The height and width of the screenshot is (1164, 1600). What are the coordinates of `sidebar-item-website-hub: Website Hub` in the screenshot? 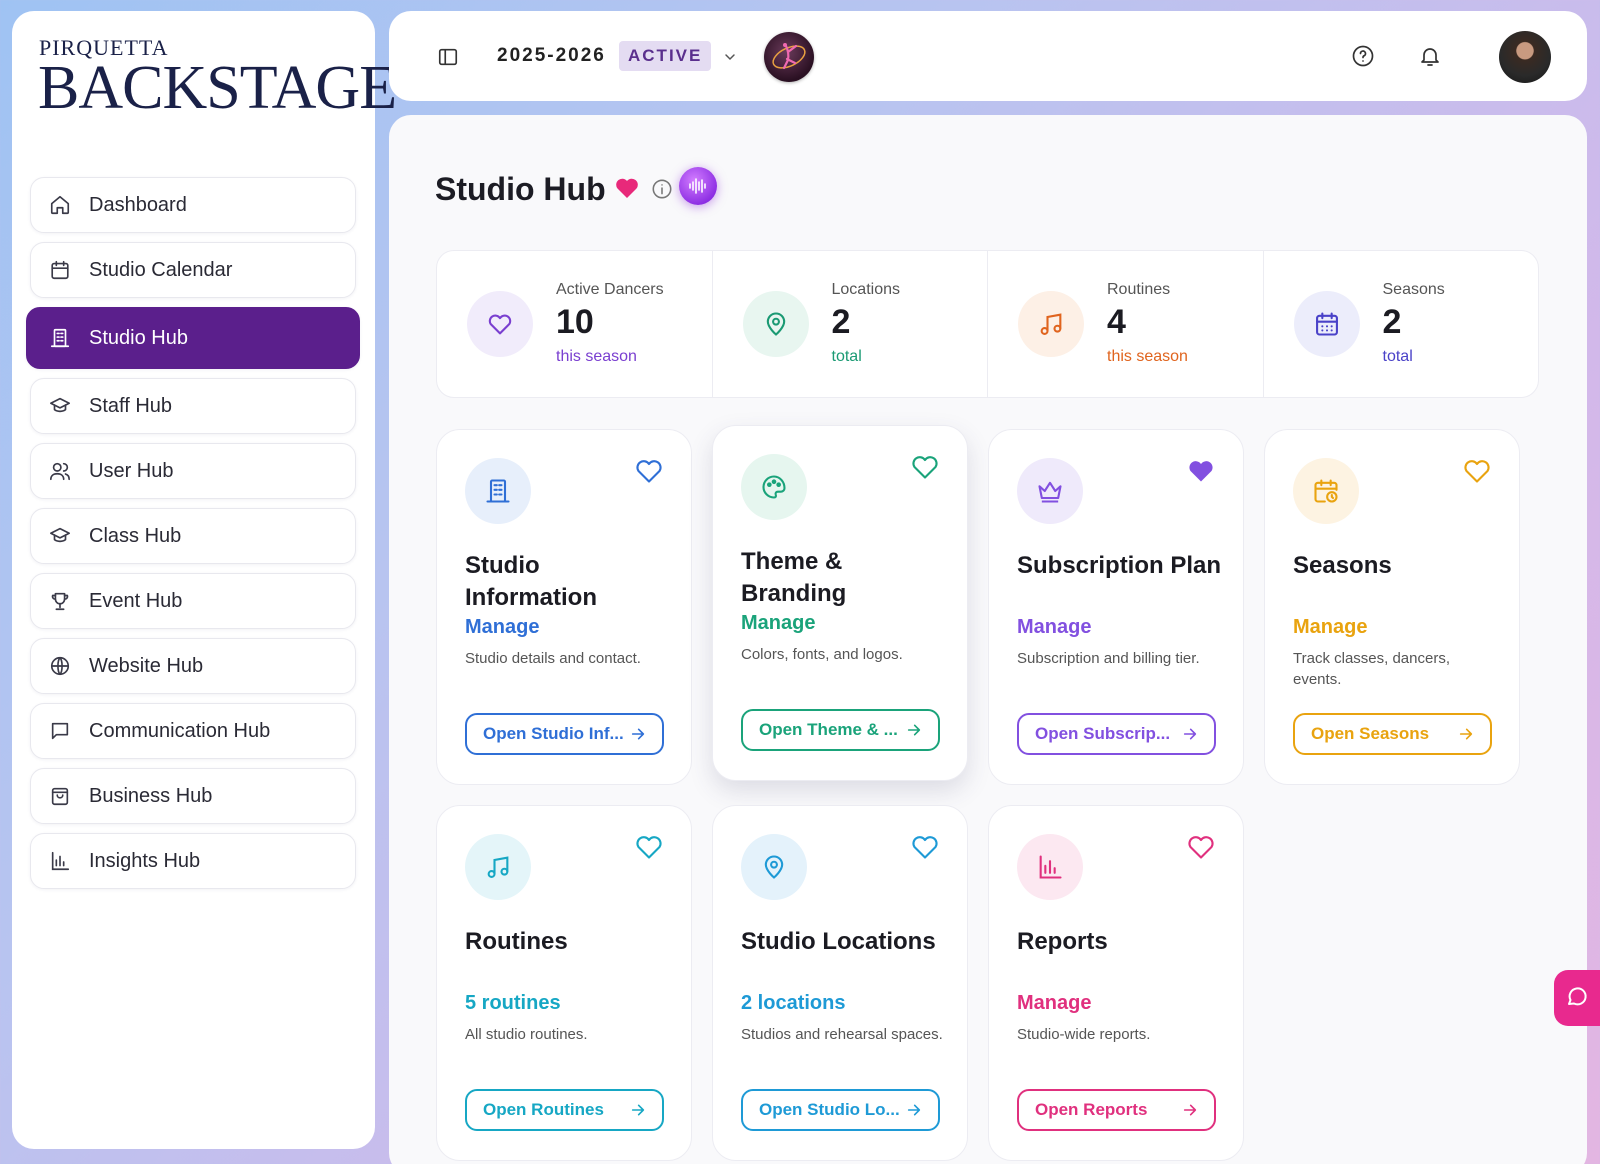 It's located at (193, 666).